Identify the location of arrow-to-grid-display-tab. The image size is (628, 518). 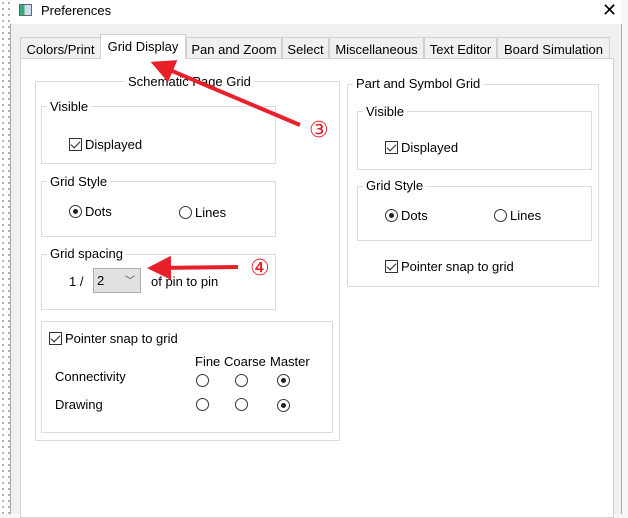
(225, 93).